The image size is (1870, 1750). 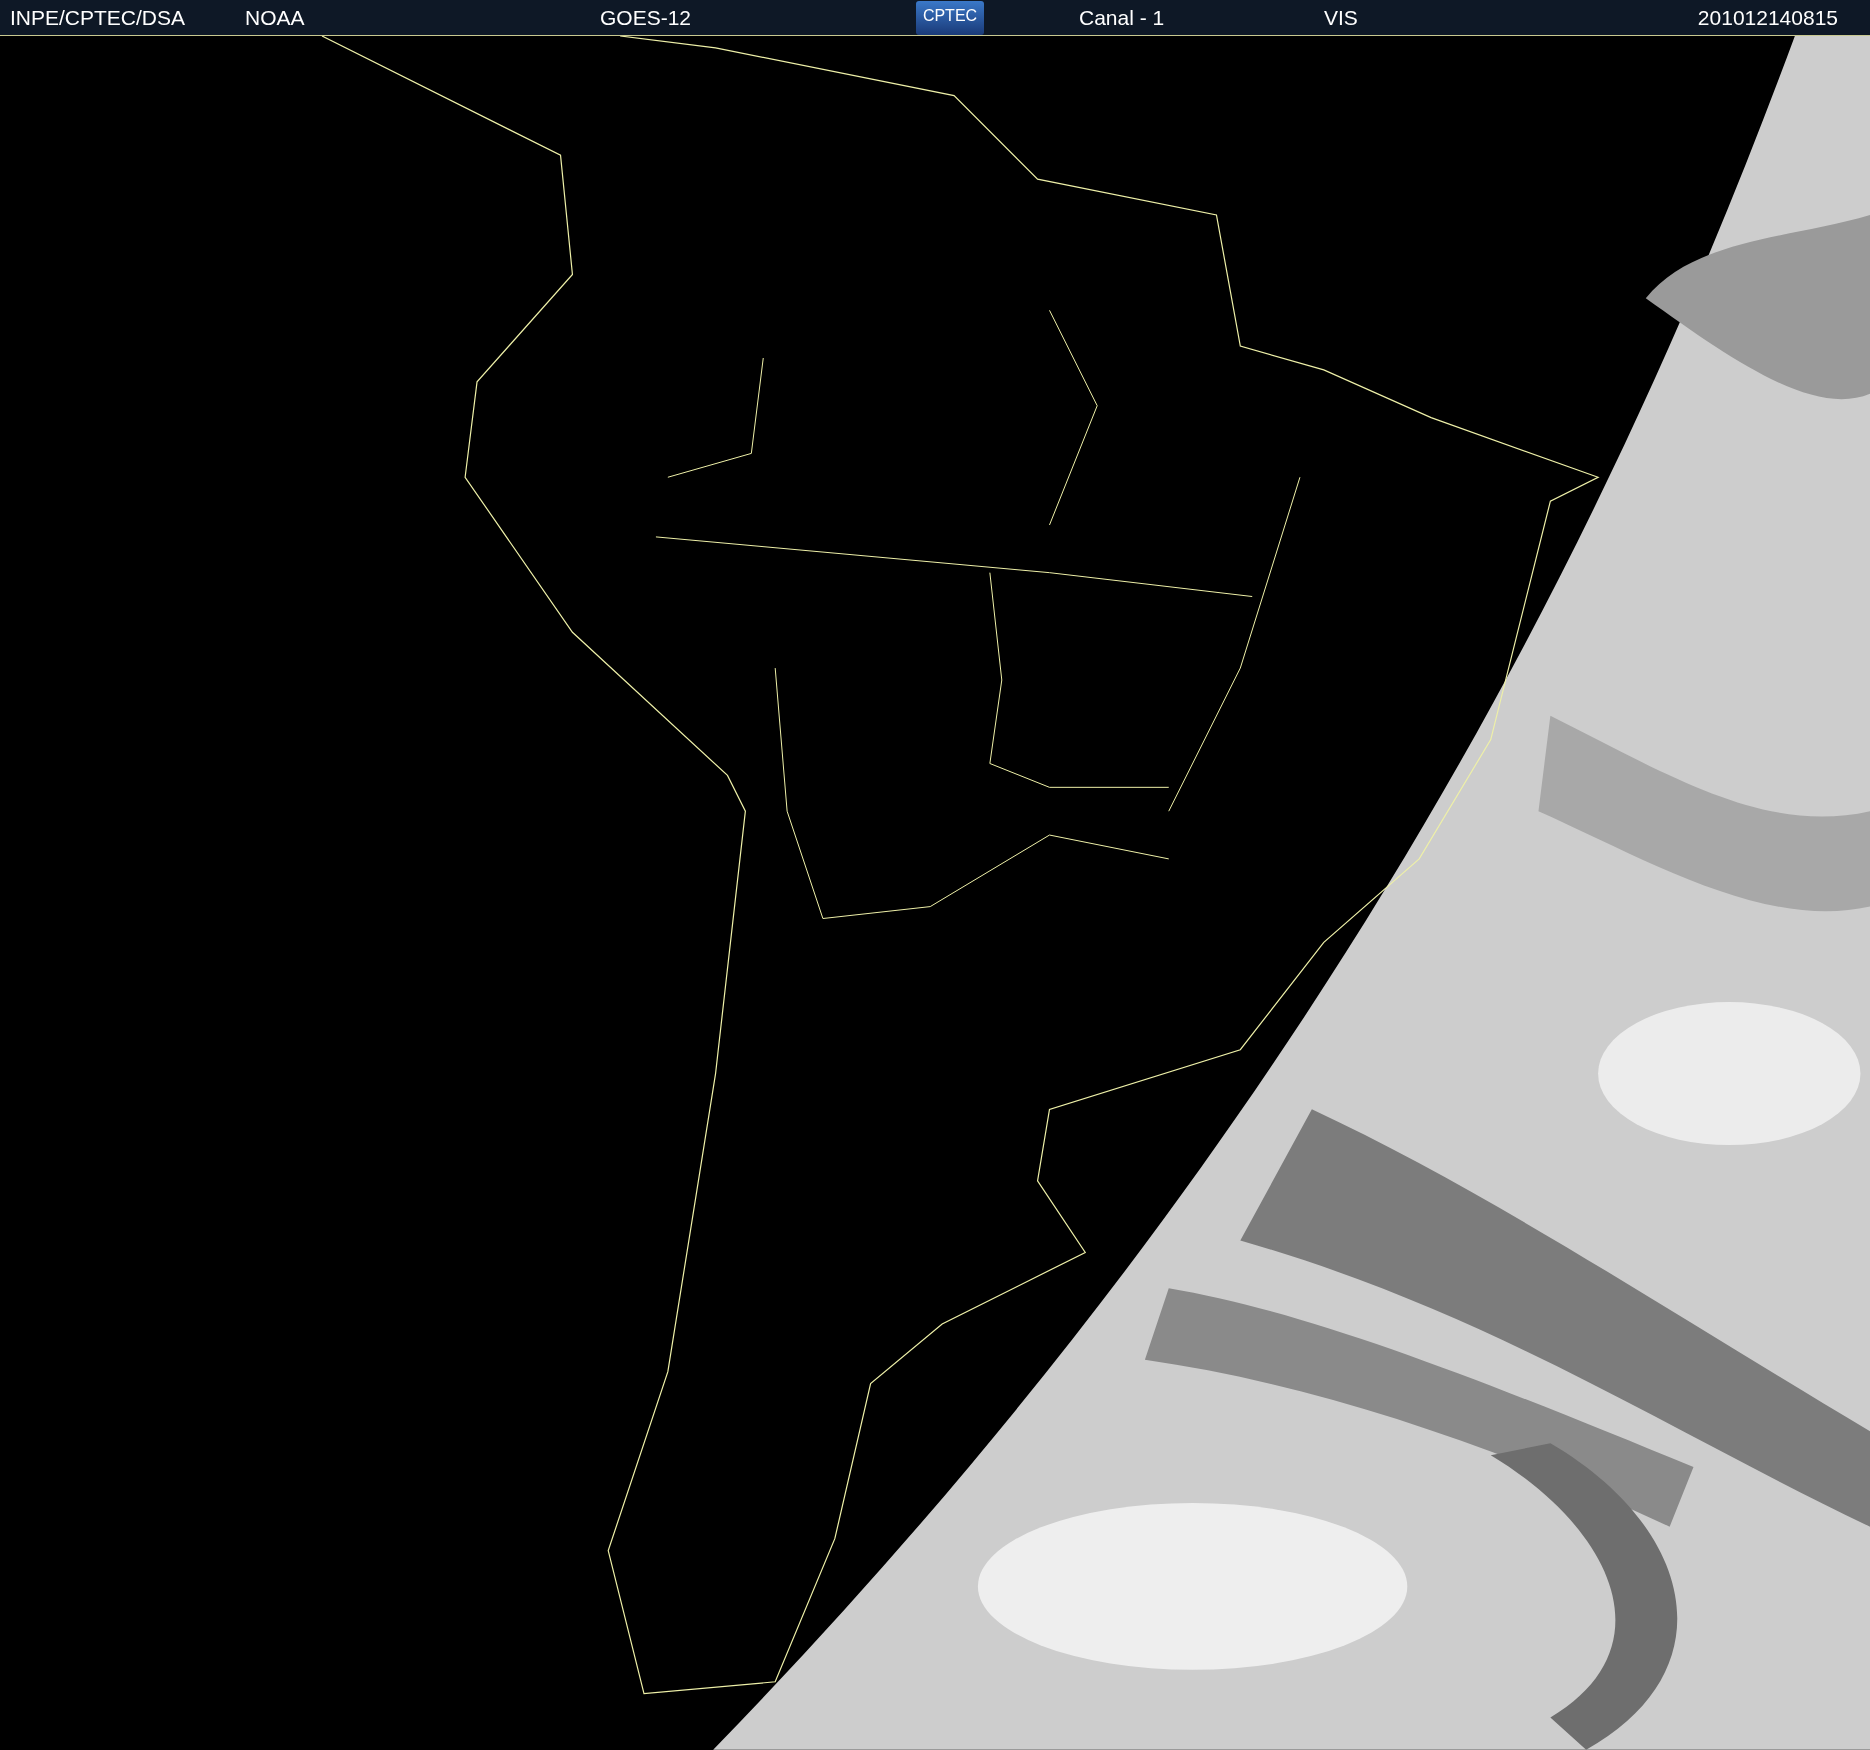 I want to click on source-label: INPE/CPTEC/DSA, so click(x=98, y=17).